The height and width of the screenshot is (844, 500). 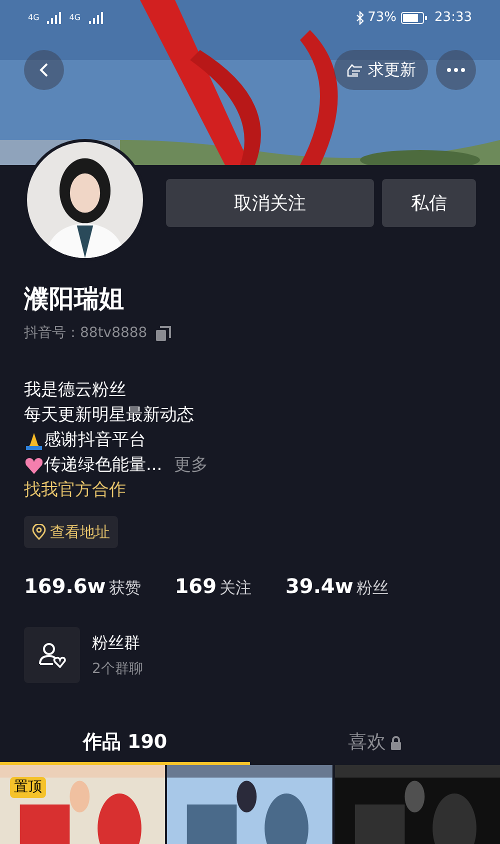 What do you see at coordinates (34, 466) in the screenshot?
I see `heart-icon` at bounding box center [34, 466].